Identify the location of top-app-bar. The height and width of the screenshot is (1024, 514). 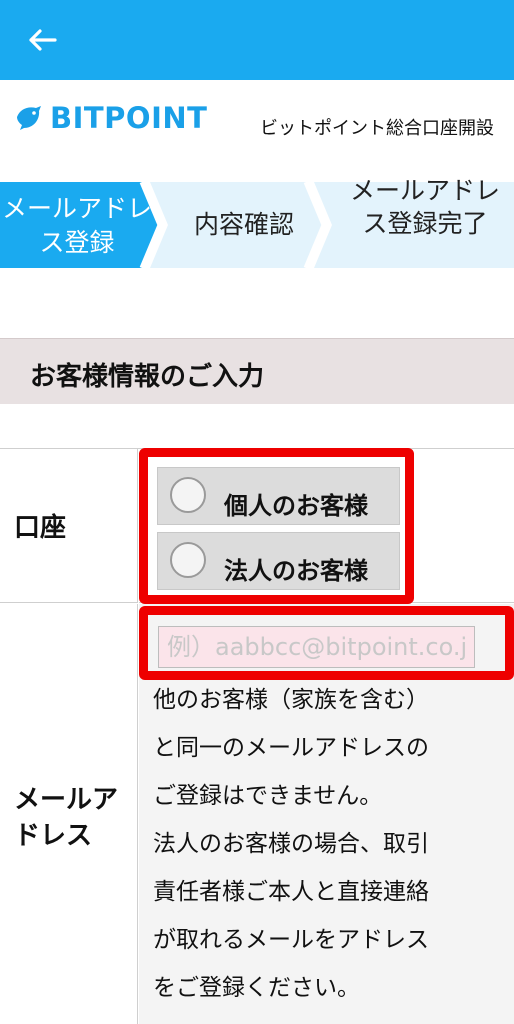
(257, 40).